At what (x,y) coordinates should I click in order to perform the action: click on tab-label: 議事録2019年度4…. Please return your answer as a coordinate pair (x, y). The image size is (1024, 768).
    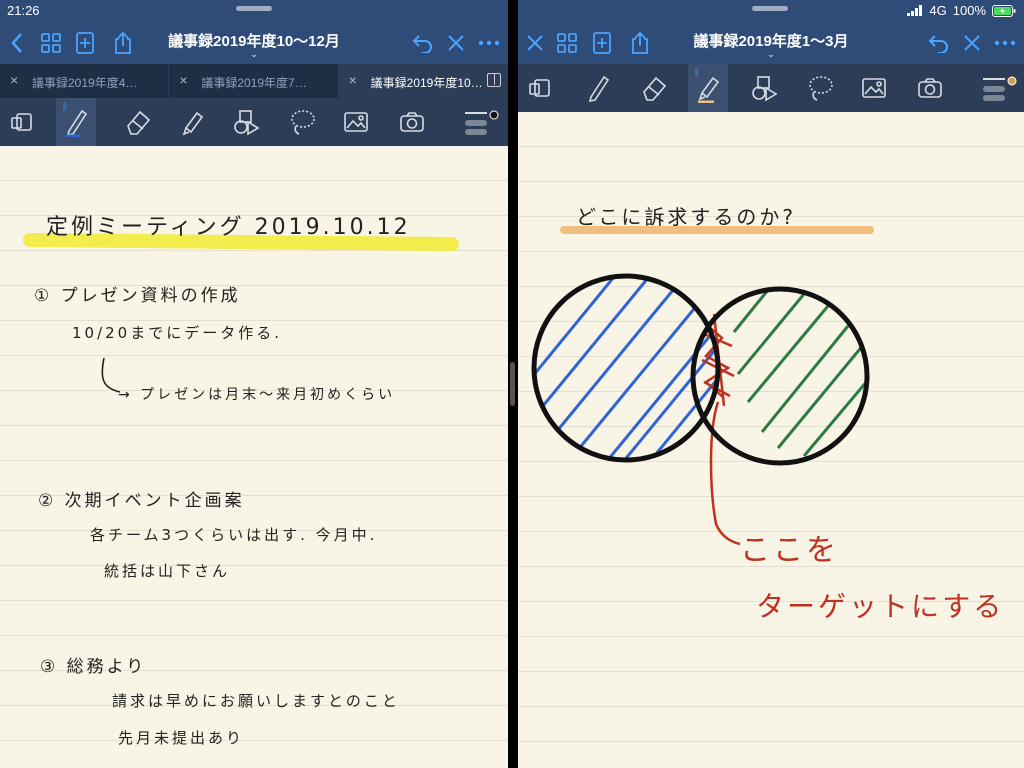
    Looking at the image, I should click on (85, 83).